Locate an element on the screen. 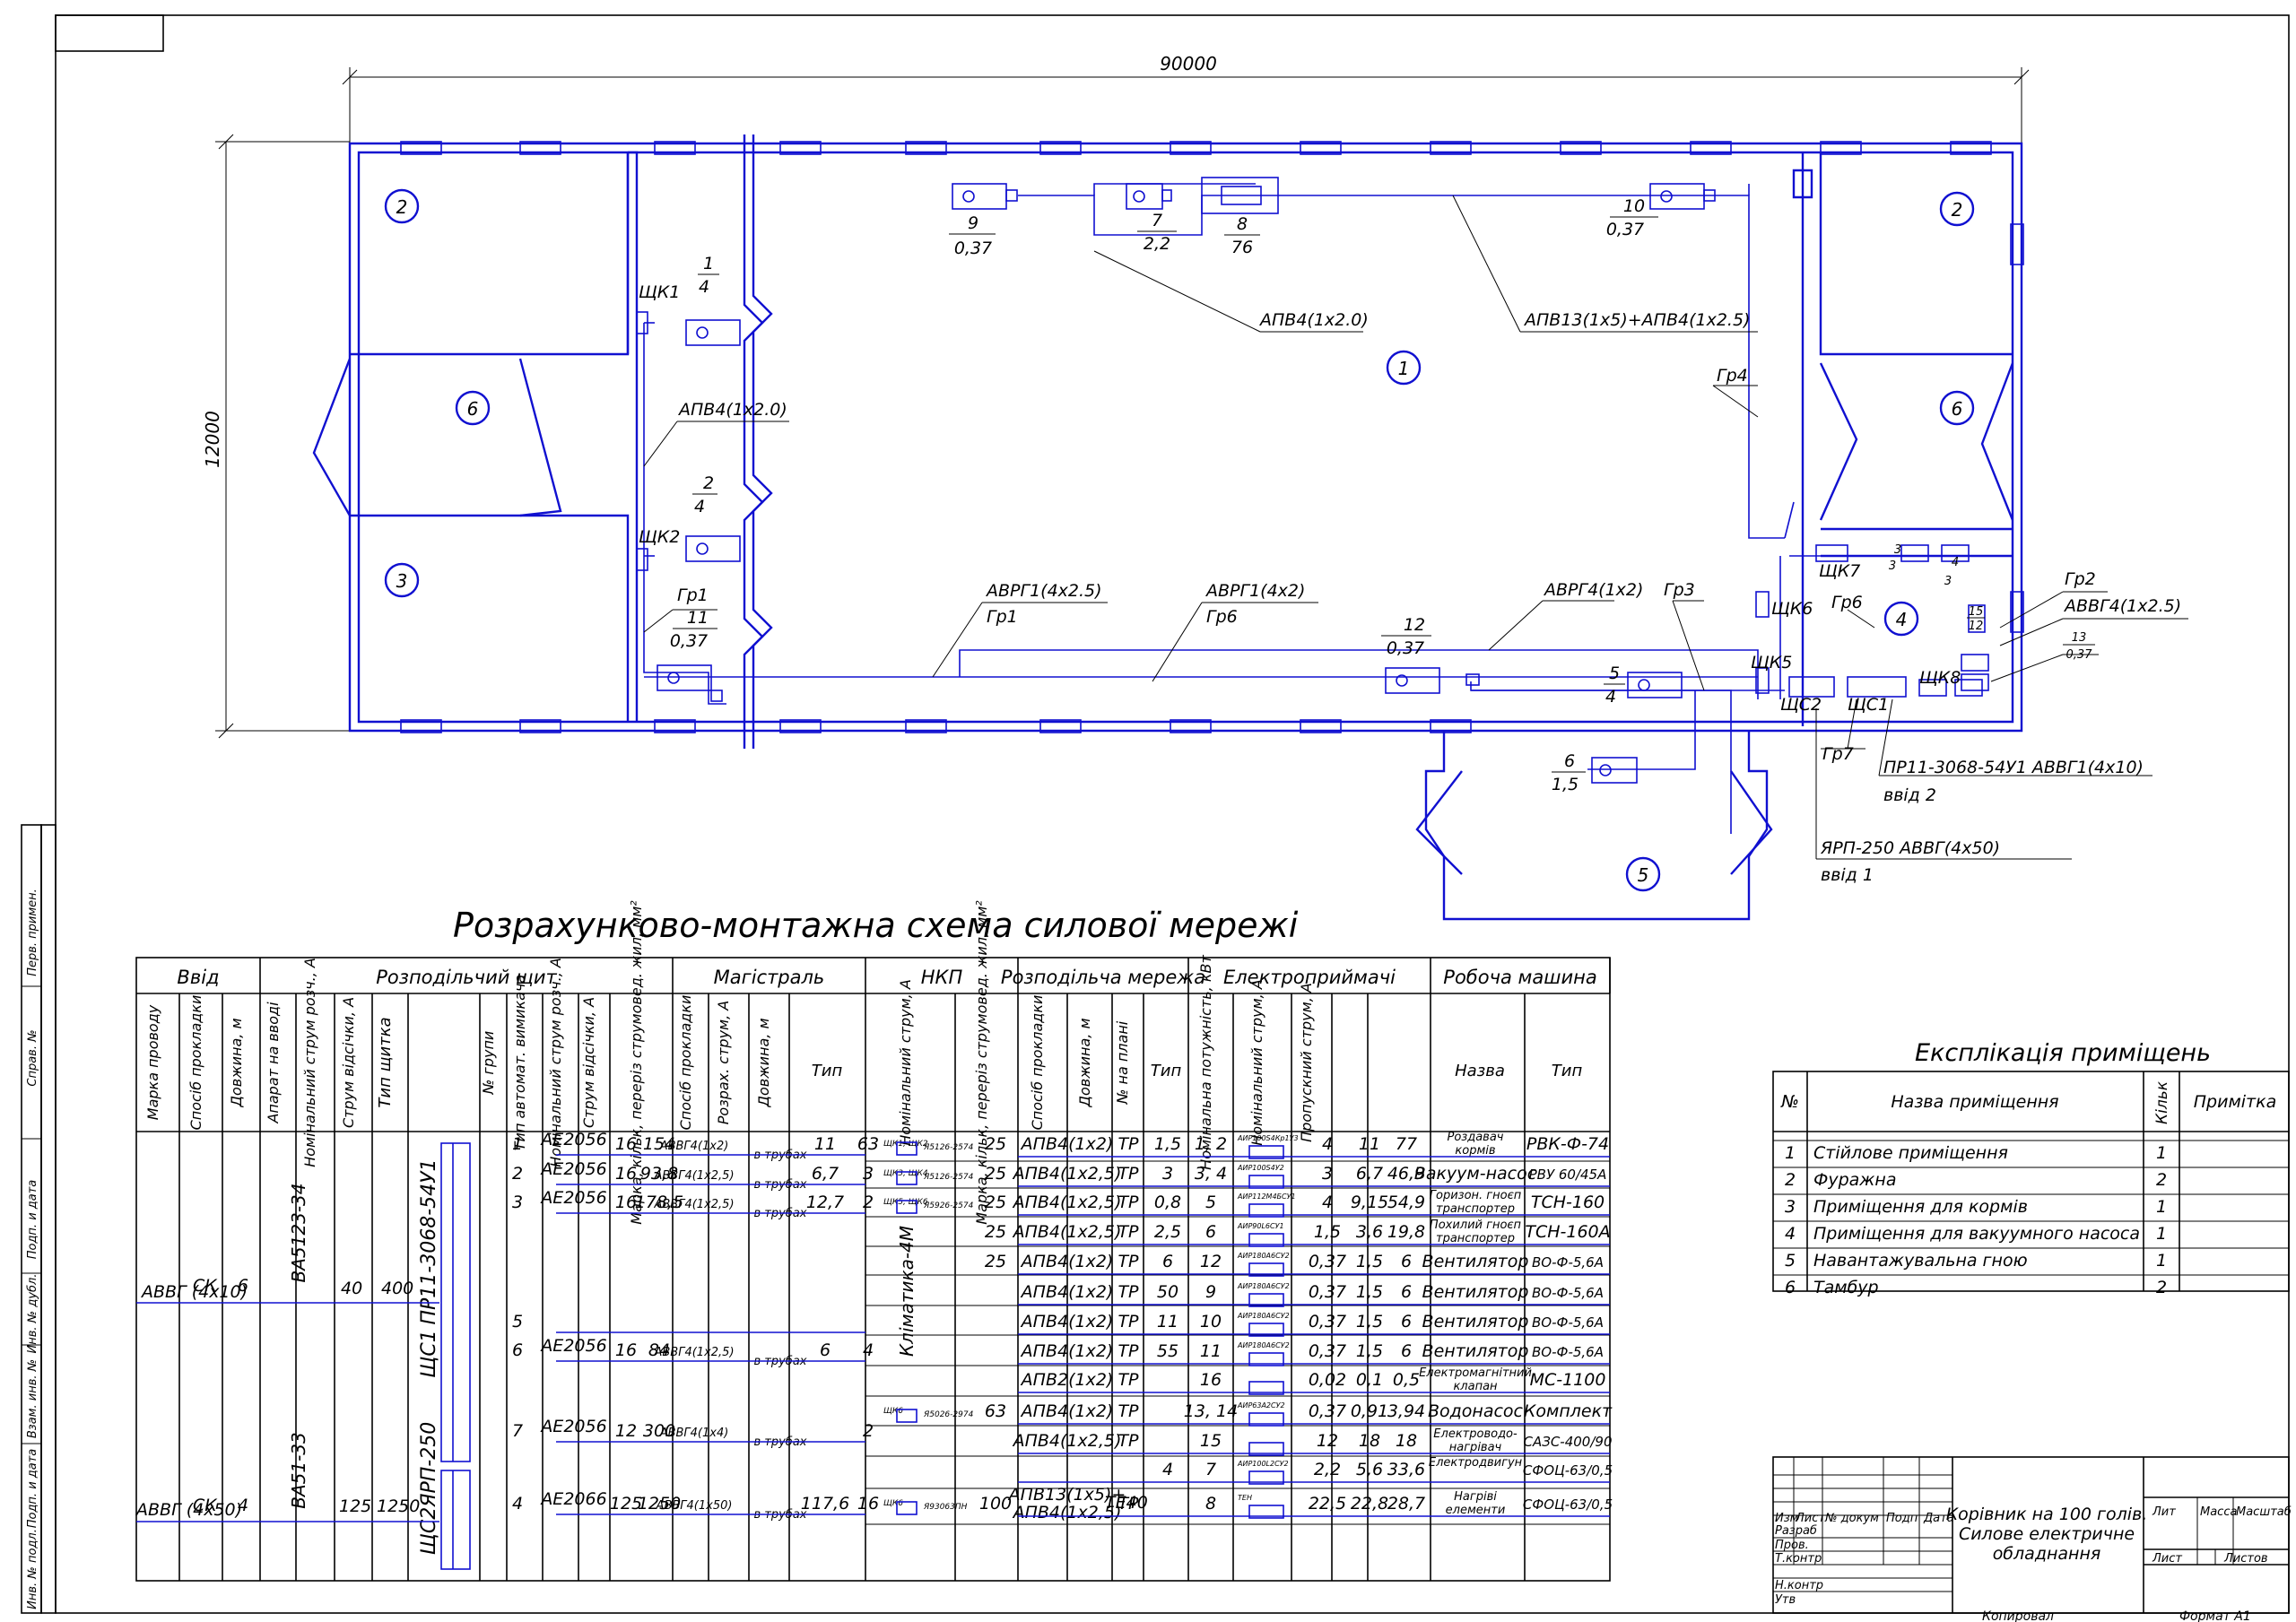  row-len: 1,5 is located at coordinates (1167, 1144).